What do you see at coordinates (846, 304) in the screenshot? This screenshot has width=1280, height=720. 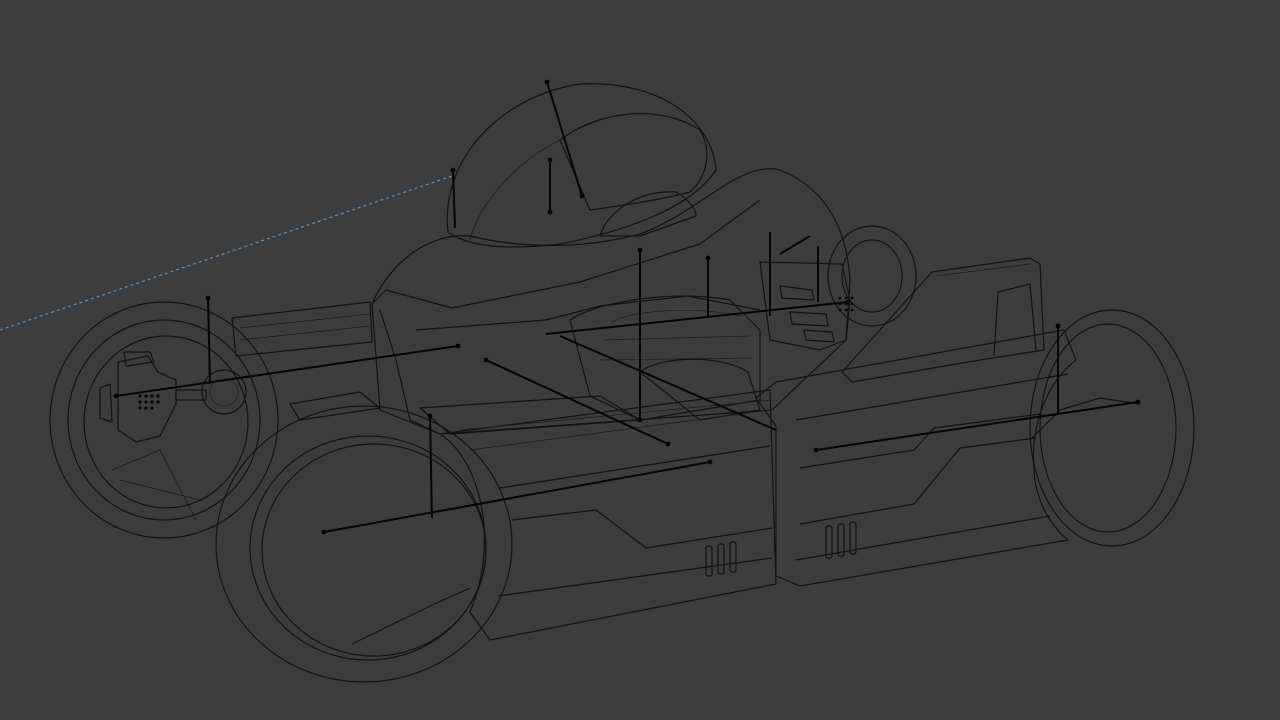 I see `engine-dots` at bounding box center [846, 304].